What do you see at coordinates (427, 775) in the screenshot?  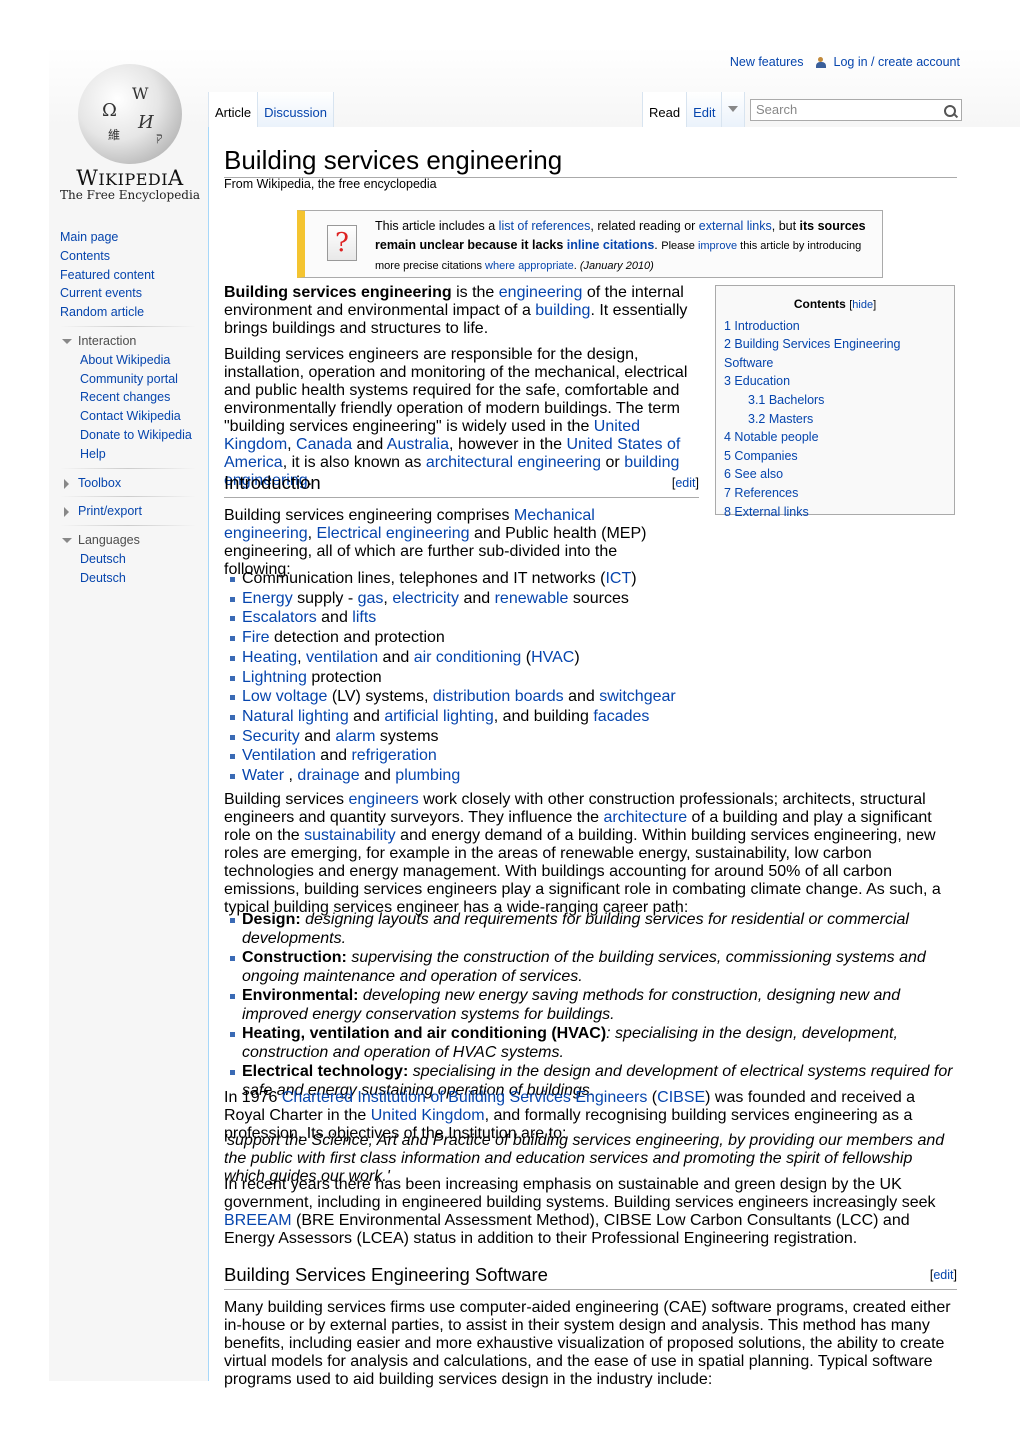 I see `inline-link: plumbing` at bounding box center [427, 775].